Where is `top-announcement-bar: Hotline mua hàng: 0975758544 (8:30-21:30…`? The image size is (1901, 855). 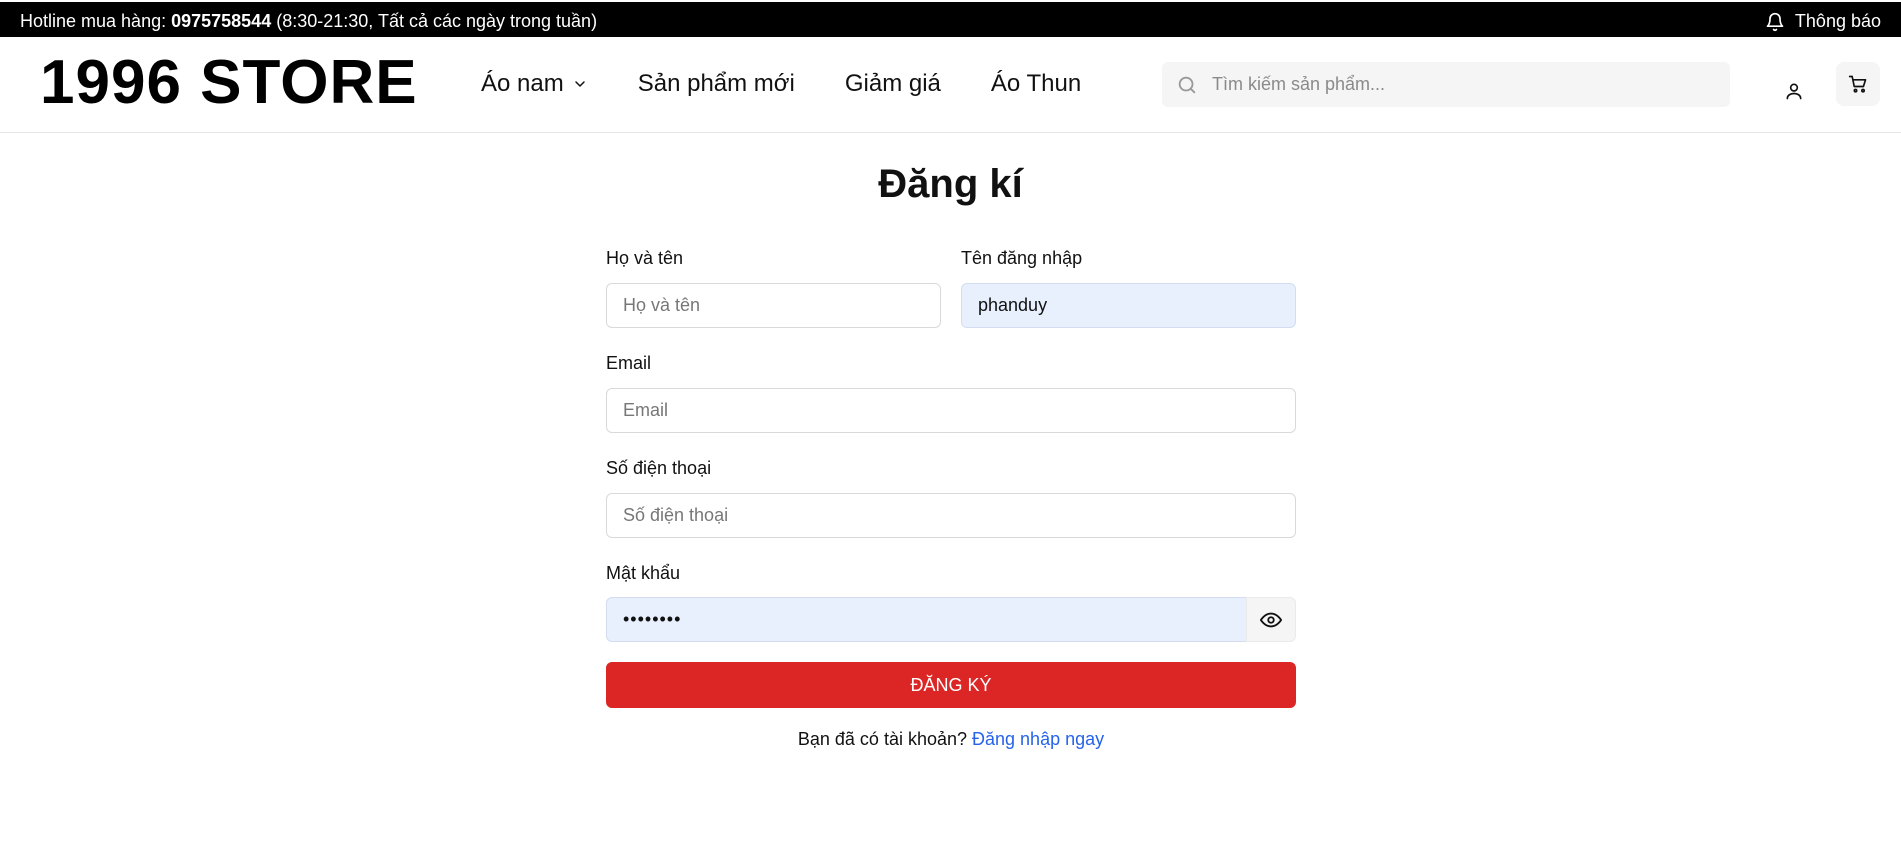 top-announcement-bar: Hotline mua hàng: 0975758544 (8:30-21:30… is located at coordinates (950, 19).